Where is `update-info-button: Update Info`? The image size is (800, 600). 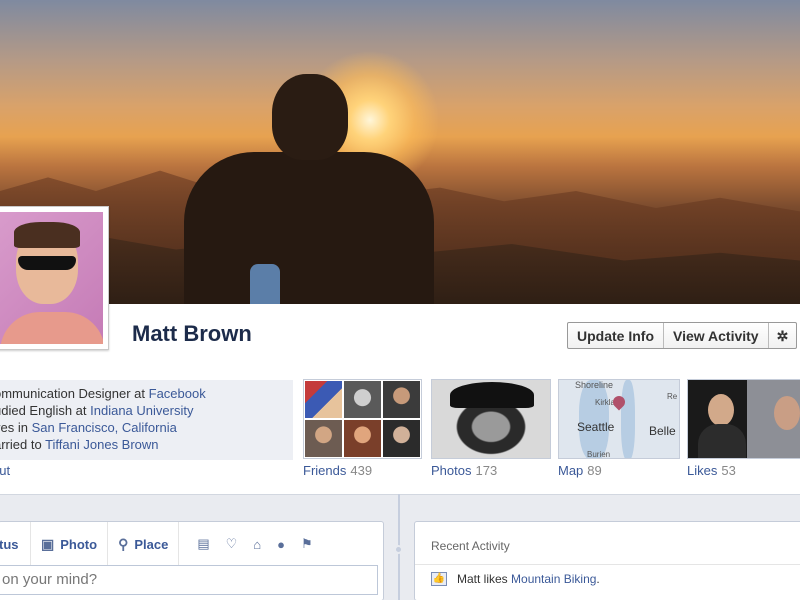
update-info-button: Update Info is located at coordinates (616, 335).